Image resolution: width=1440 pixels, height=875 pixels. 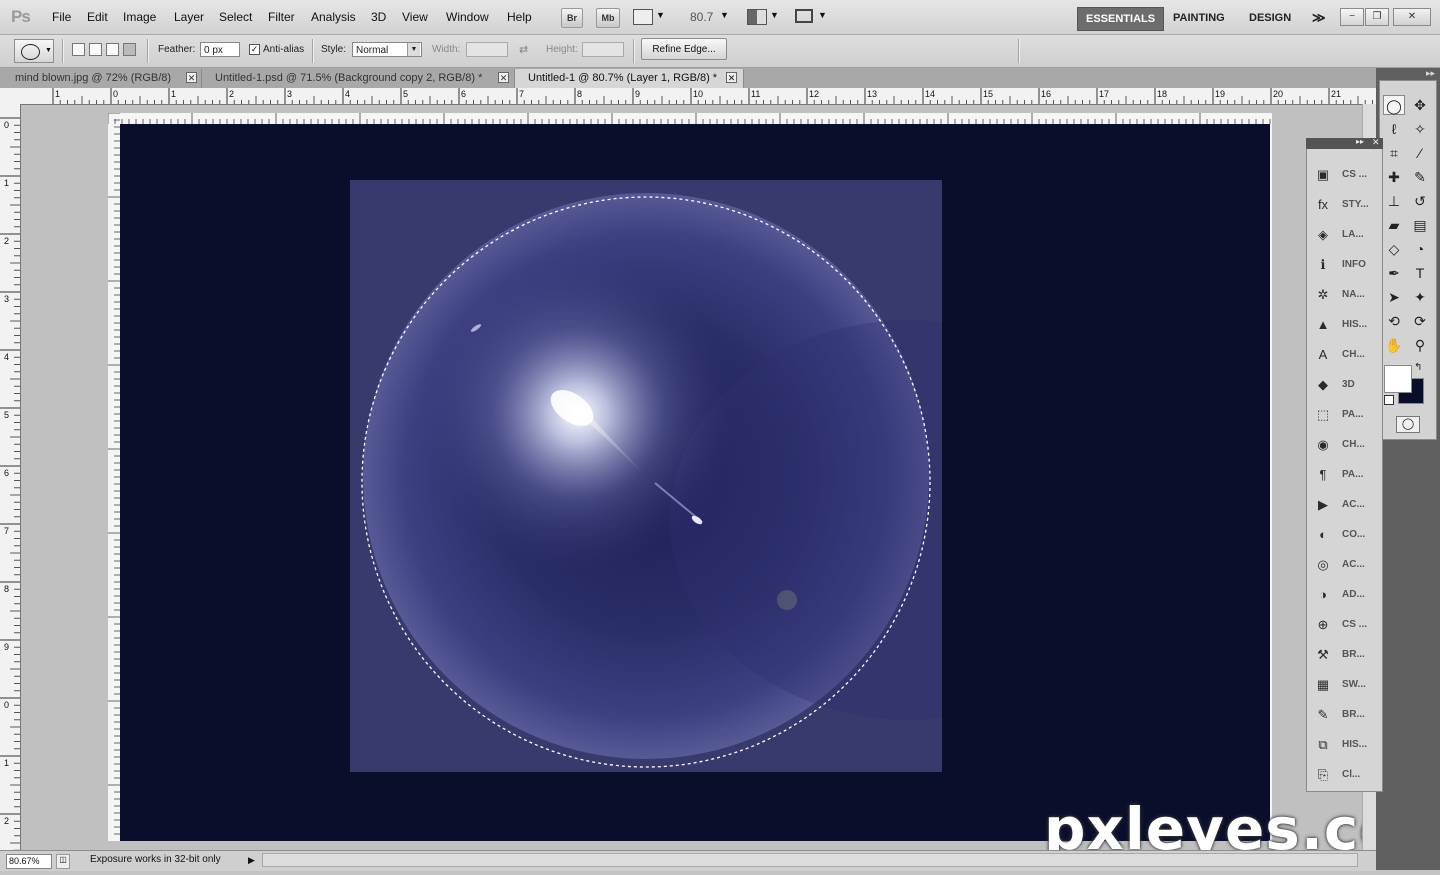 What do you see at coordinates (1394, 129) in the screenshot?
I see `lasso-icon: ℓ` at bounding box center [1394, 129].